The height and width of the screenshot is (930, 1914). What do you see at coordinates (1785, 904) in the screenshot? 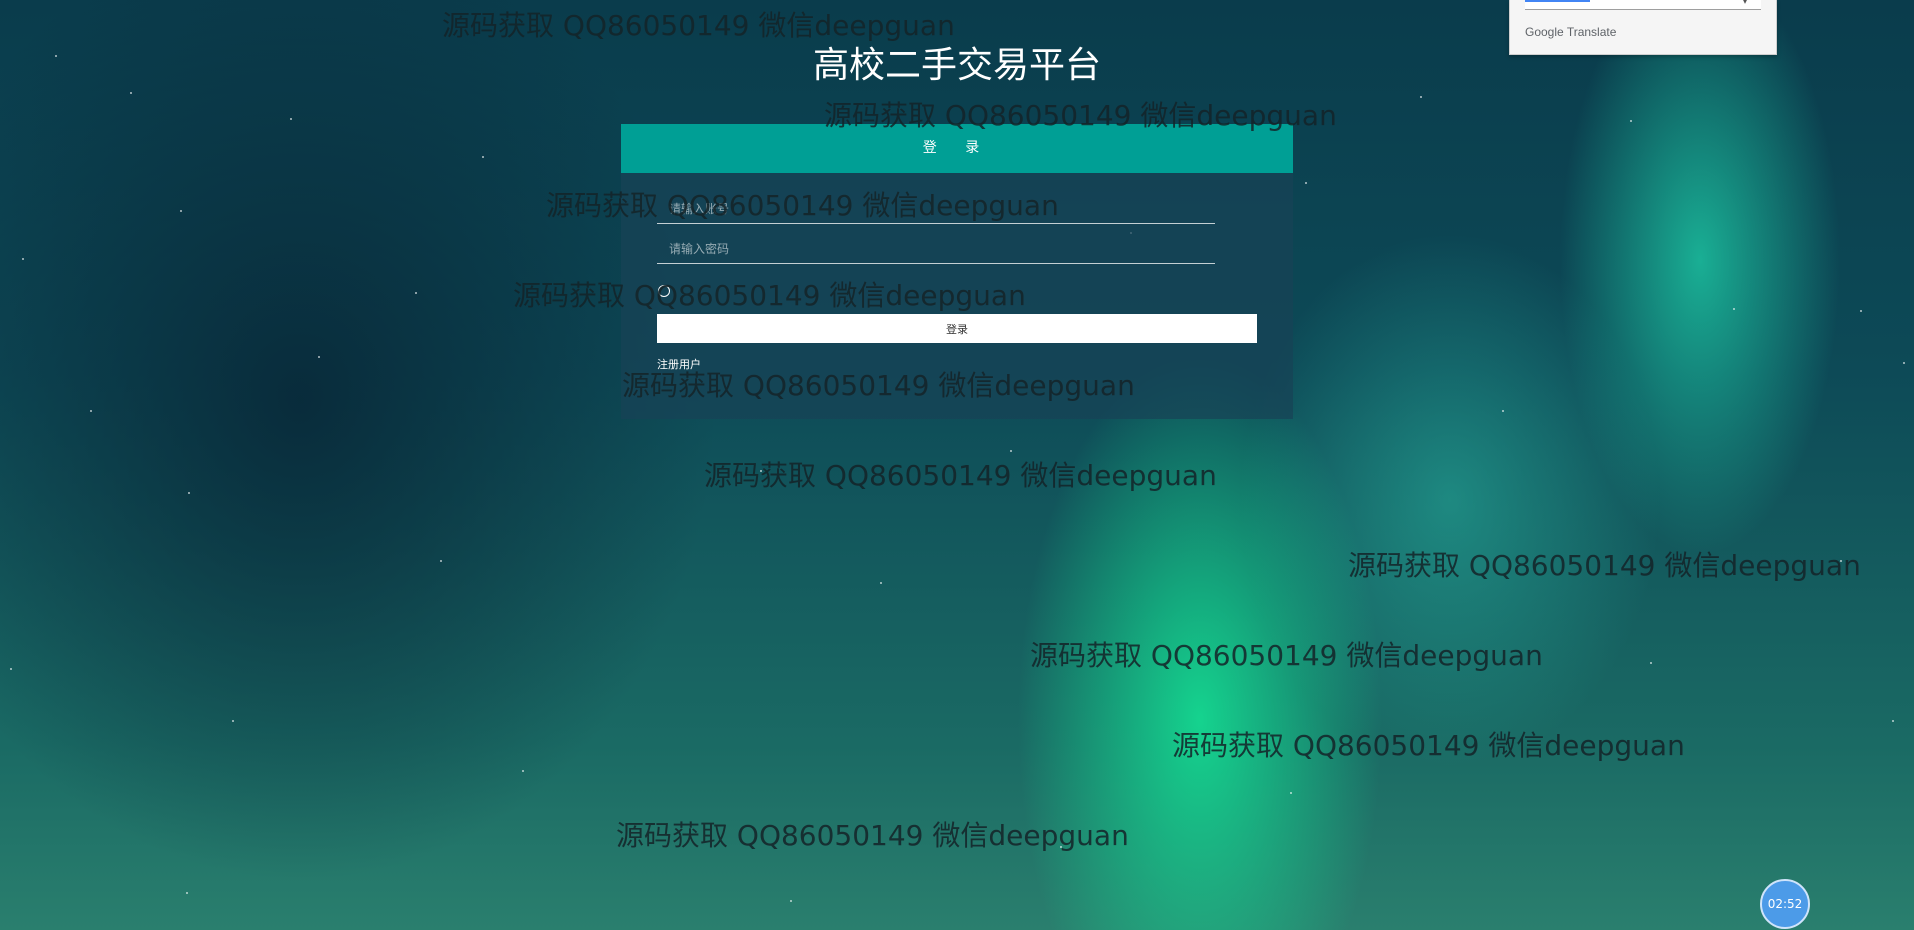
I see `timer-badge: 02:52` at bounding box center [1785, 904].